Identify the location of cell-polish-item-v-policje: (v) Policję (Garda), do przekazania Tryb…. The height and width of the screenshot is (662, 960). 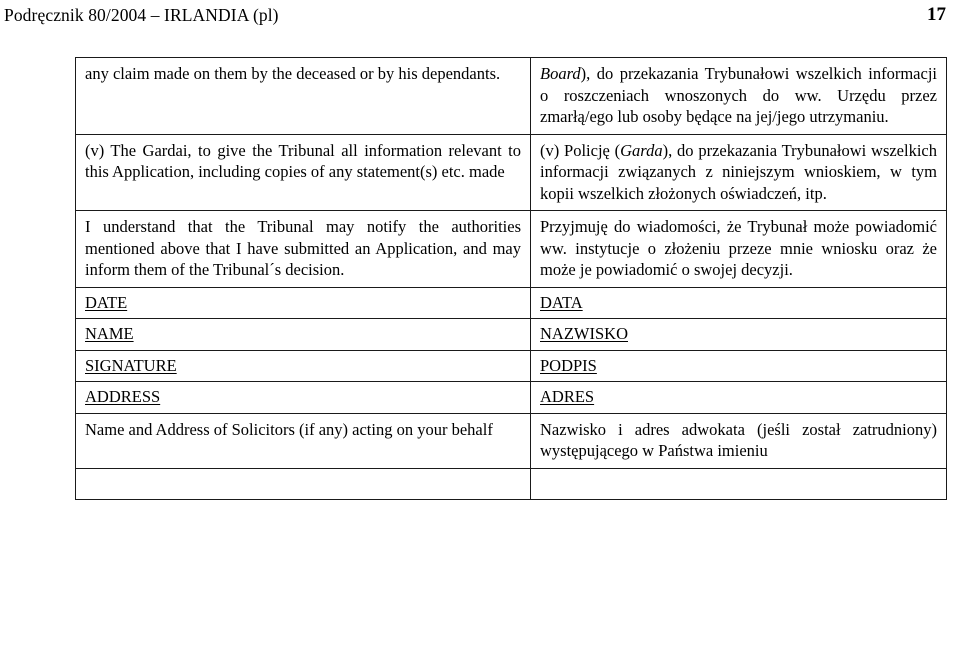
(738, 172).